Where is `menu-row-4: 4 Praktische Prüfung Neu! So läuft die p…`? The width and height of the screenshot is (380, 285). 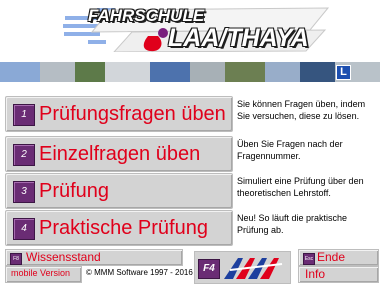
menu-row-4: 4 Praktische Prüfung Neu! So läuft die p… is located at coordinates (190, 228).